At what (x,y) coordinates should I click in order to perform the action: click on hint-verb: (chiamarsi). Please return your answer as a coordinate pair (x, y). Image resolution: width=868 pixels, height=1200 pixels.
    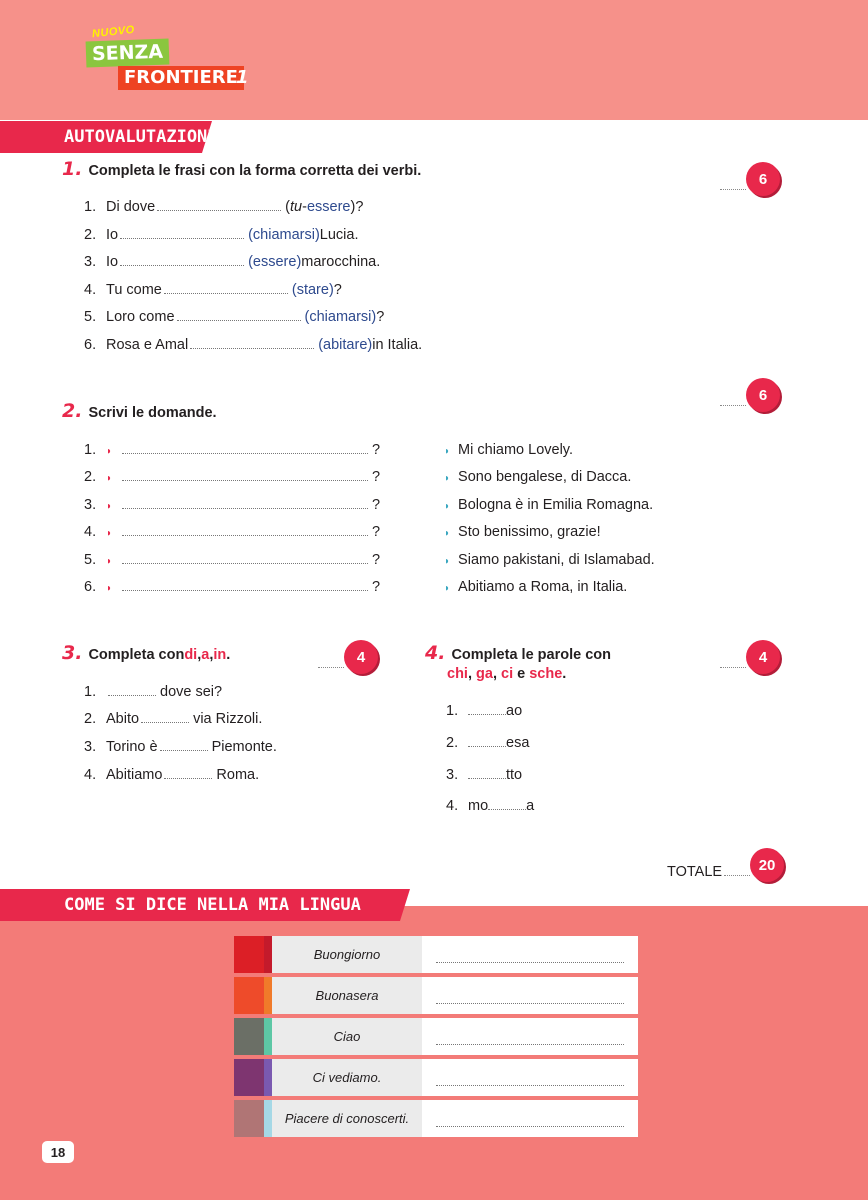
    Looking at the image, I should click on (284, 235).